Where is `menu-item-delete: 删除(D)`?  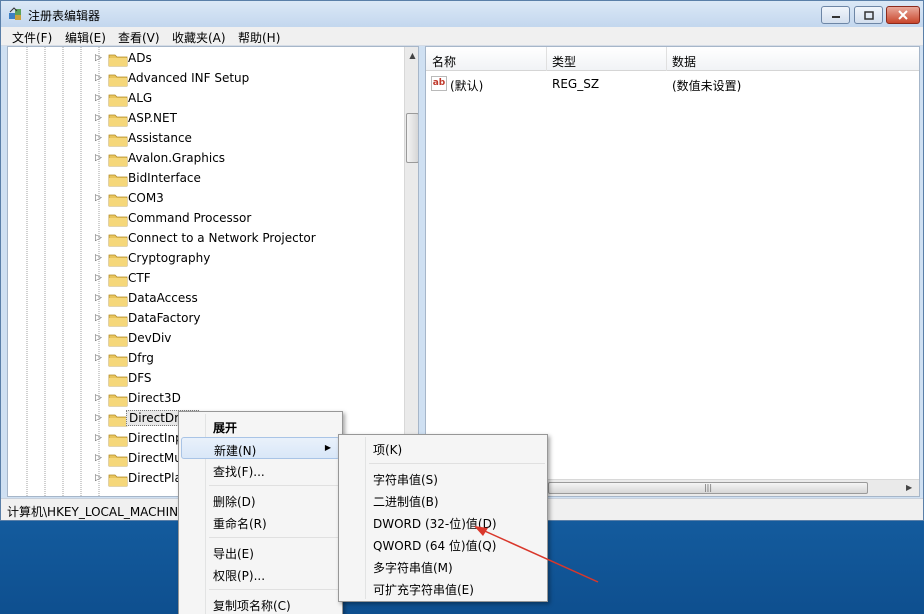 menu-item-delete: 删除(D) is located at coordinates (260, 500).